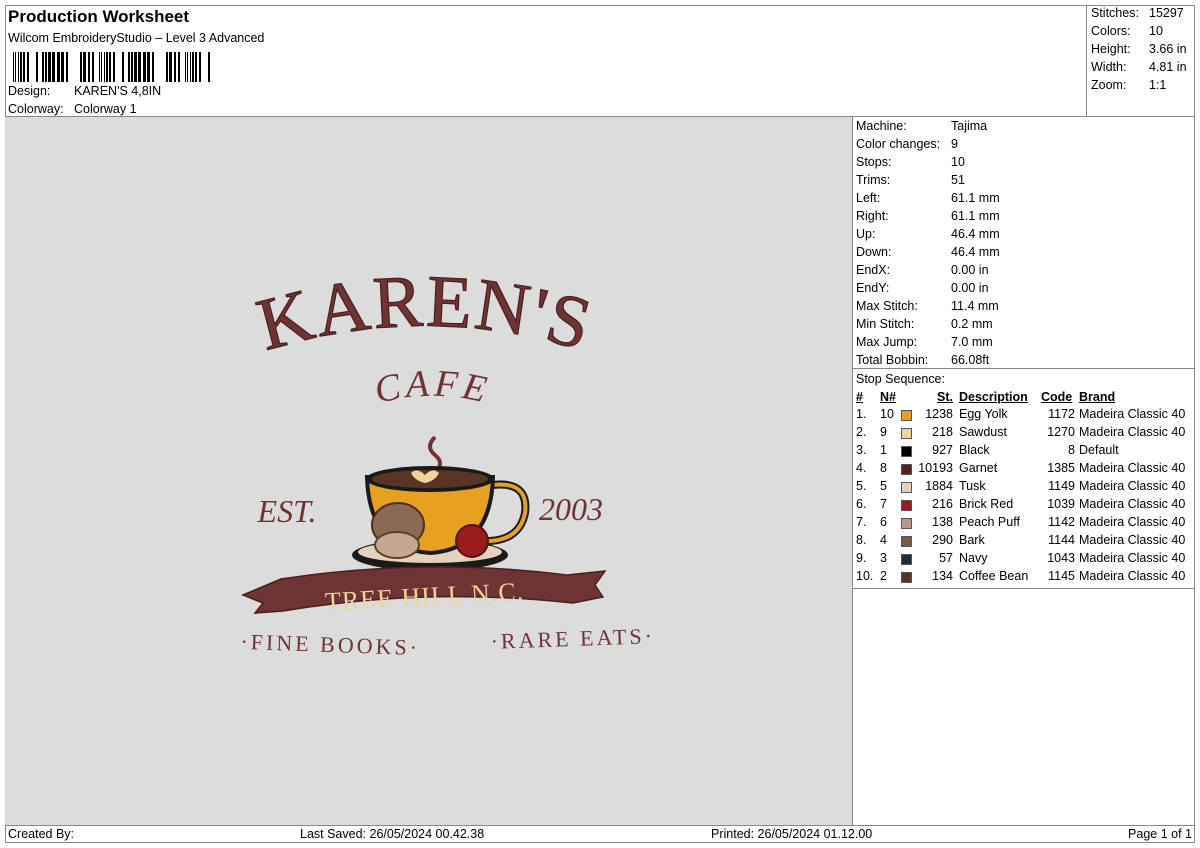 Image resolution: width=1200 pixels, height=848 pixels. What do you see at coordinates (1024, 578) in the screenshot?
I see `table-row: 10. 2 134 Coffee Bean 1145 Madeira Classic 40` at bounding box center [1024, 578].